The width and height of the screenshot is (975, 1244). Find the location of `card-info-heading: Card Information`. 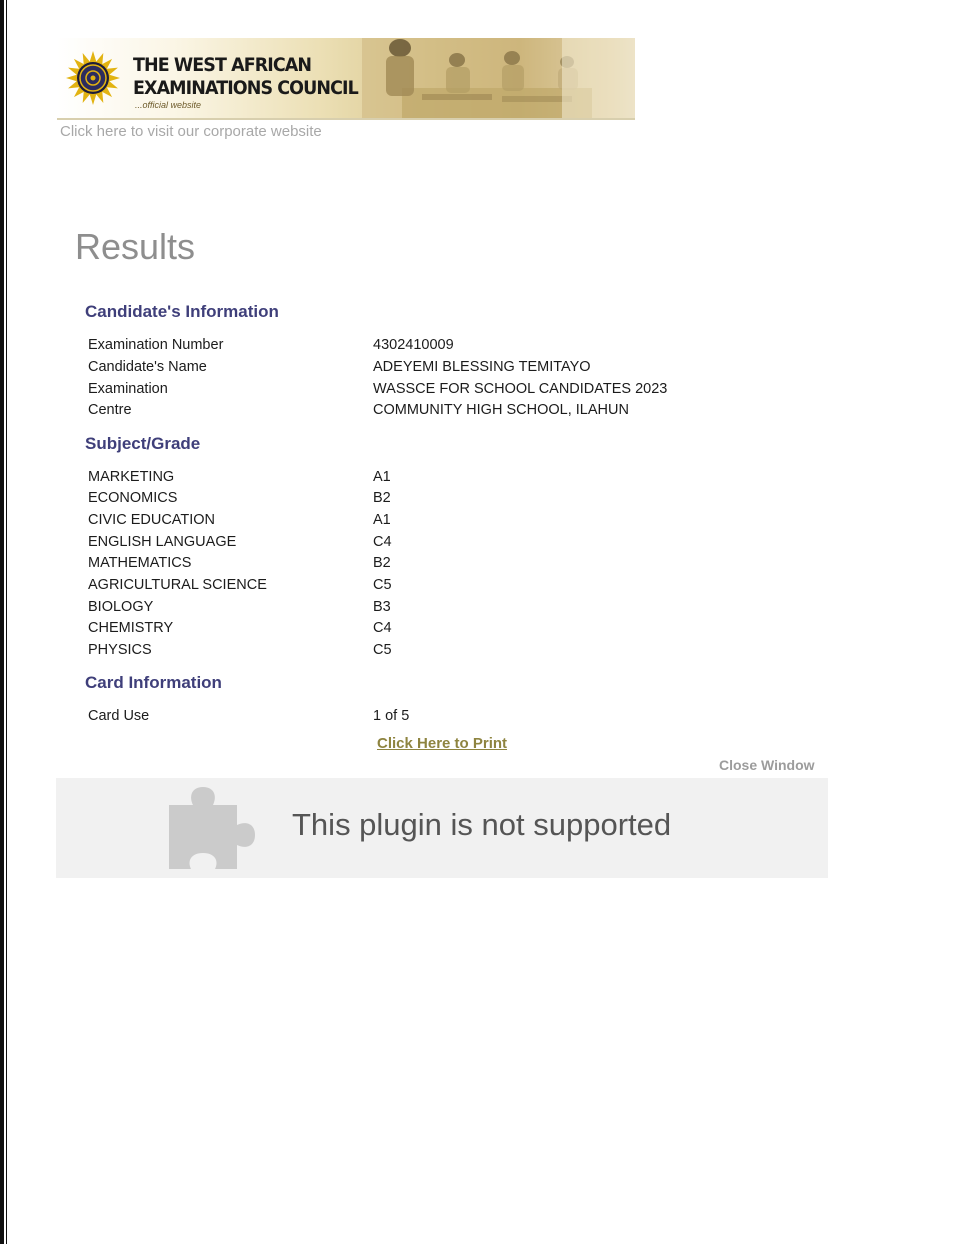

card-info-heading: Card Information is located at coordinates (153, 682).